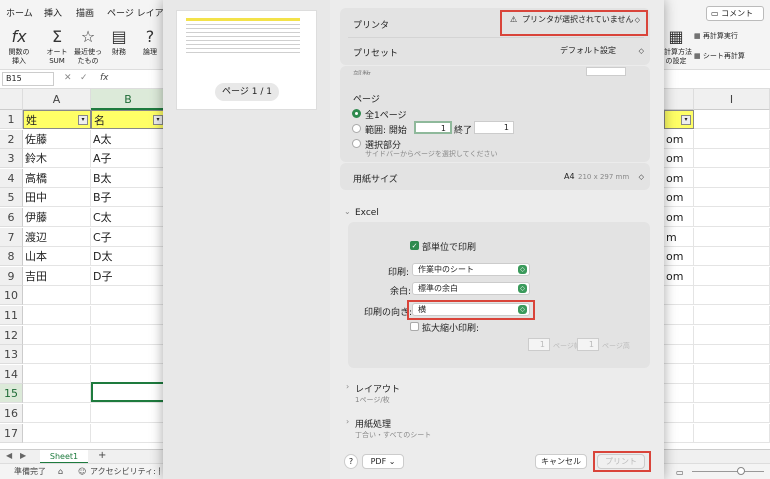 The image size is (770, 479). Describe the element at coordinates (11, 355) in the screenshot. I see `row-header: 13` at that location.